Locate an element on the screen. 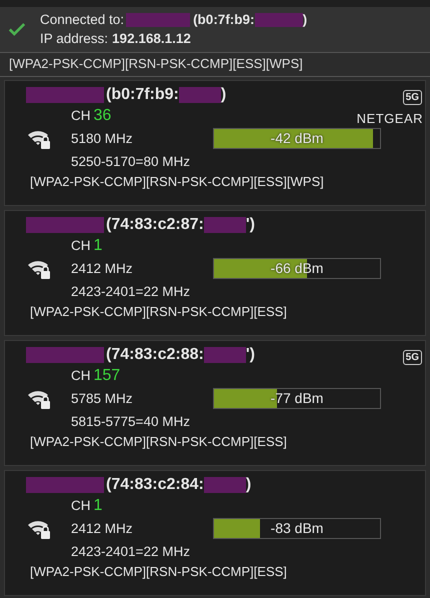 The image size is (430, 598). signal-reading: -83 dBm is located at coordinates (297, 528).